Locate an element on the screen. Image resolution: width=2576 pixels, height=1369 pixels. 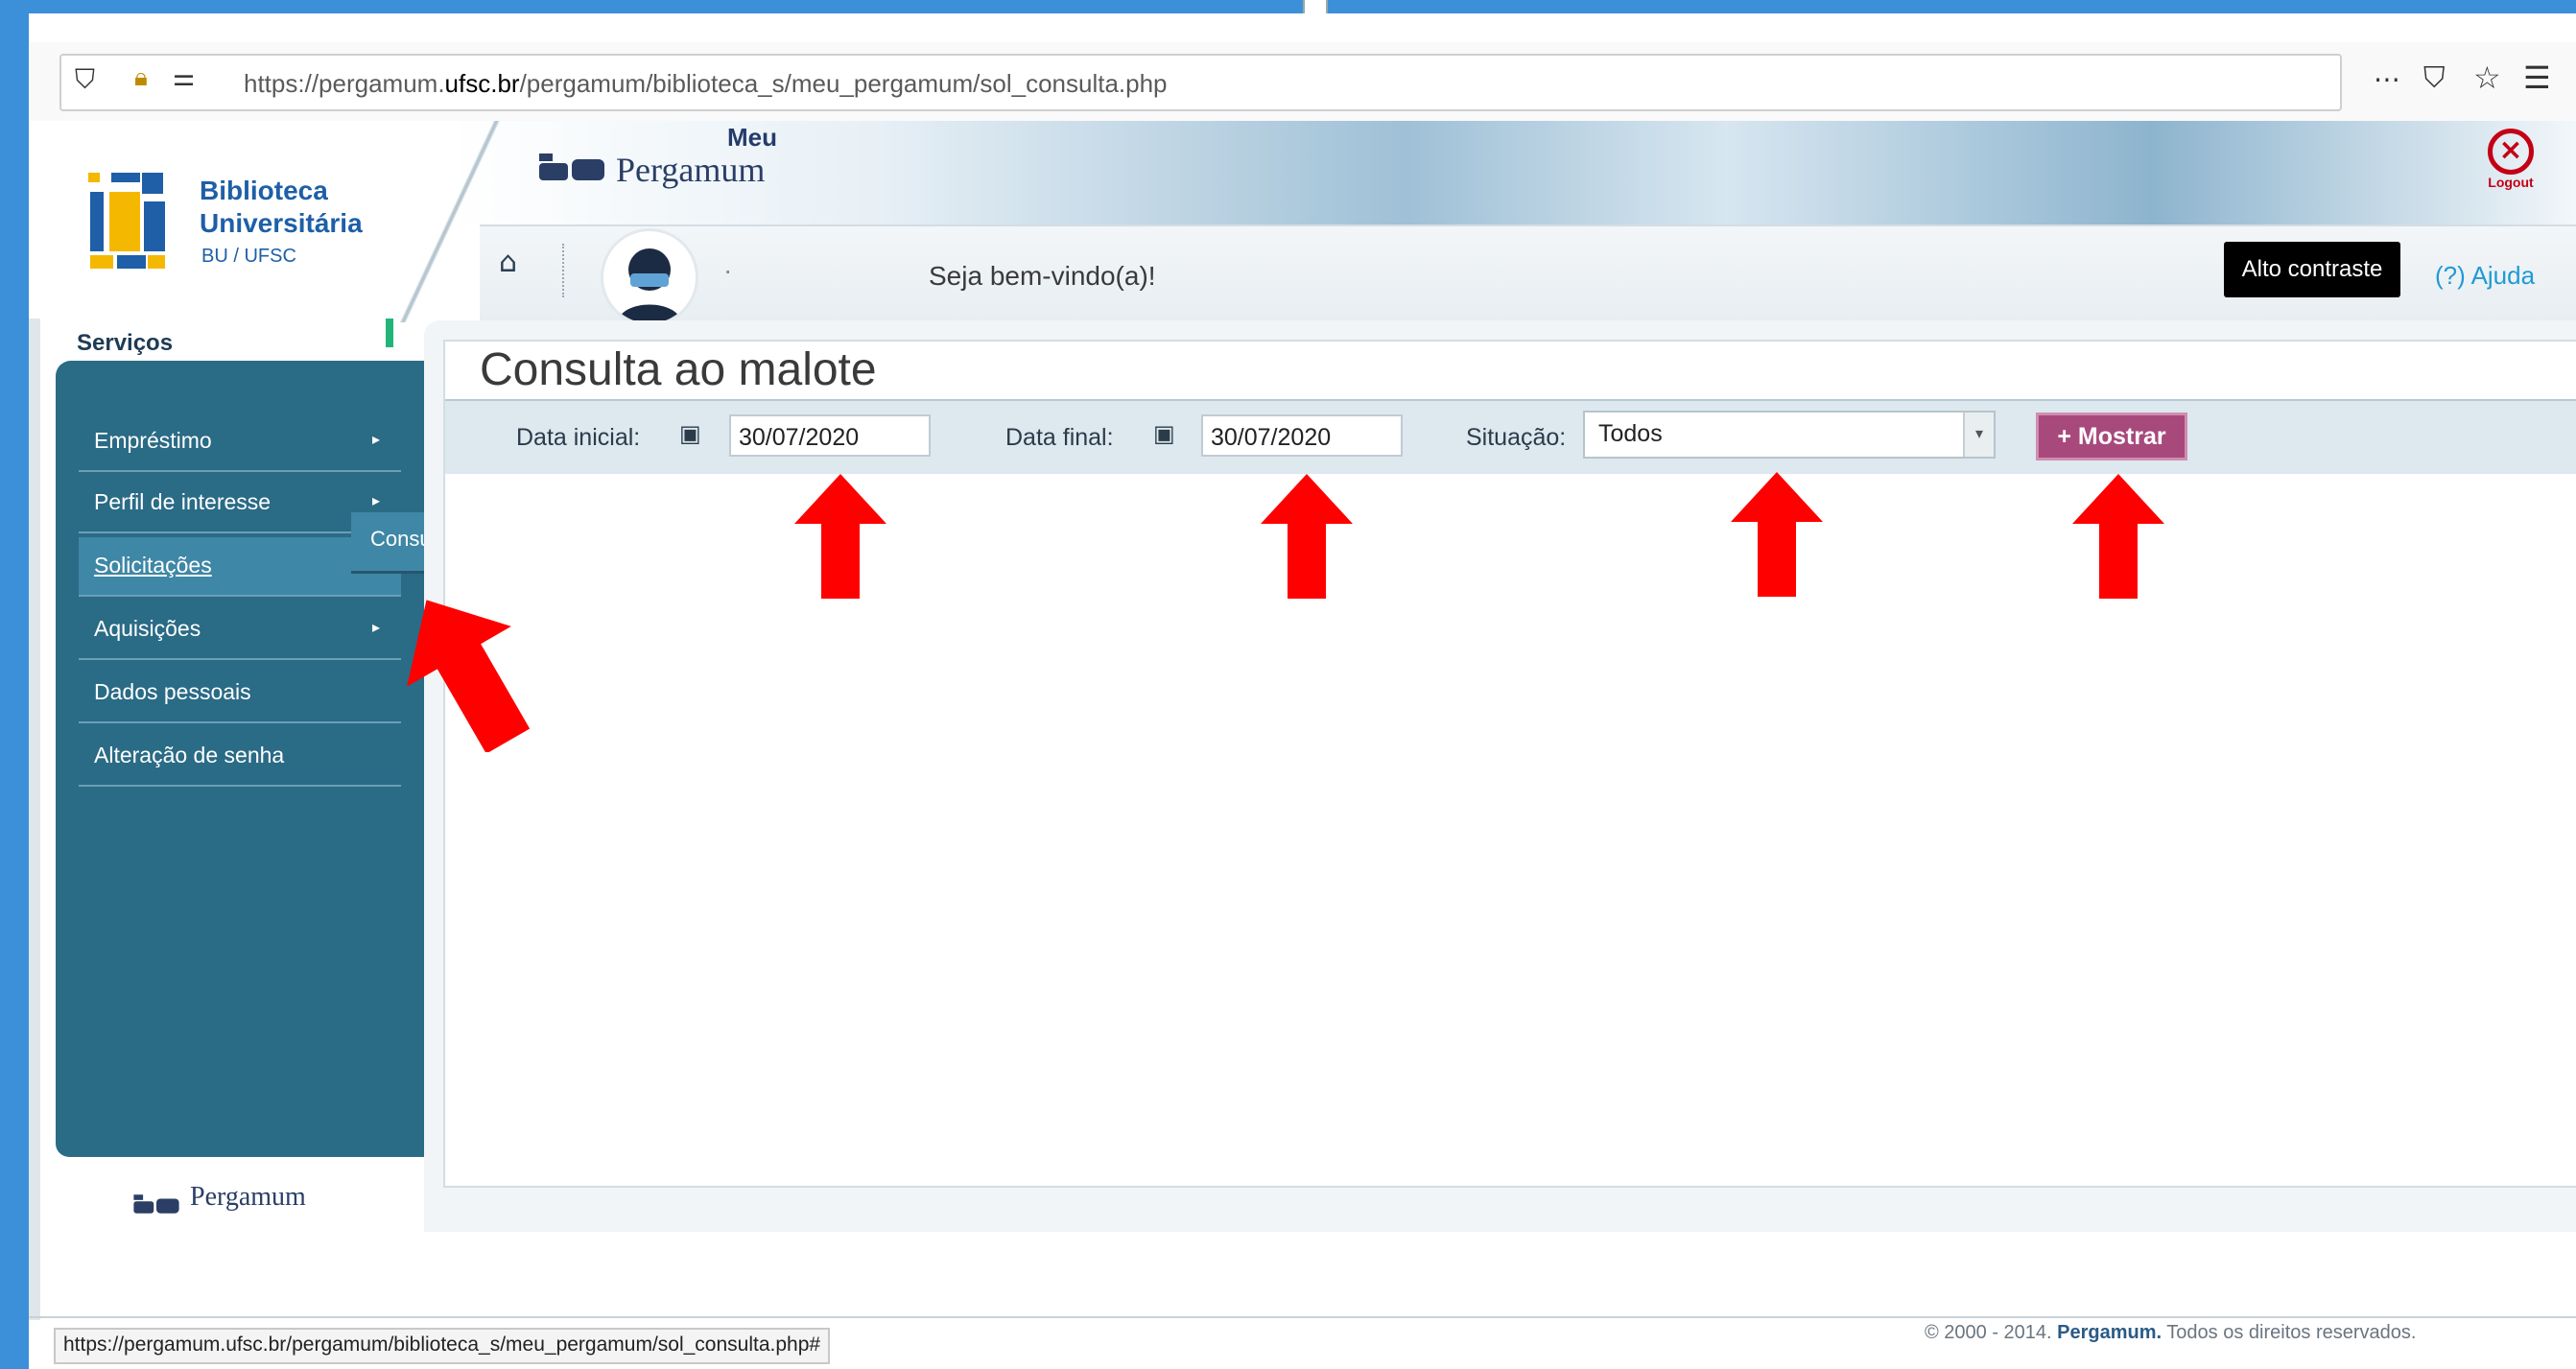
sidebar-title: Serviços is located at coordinates (126, 343).